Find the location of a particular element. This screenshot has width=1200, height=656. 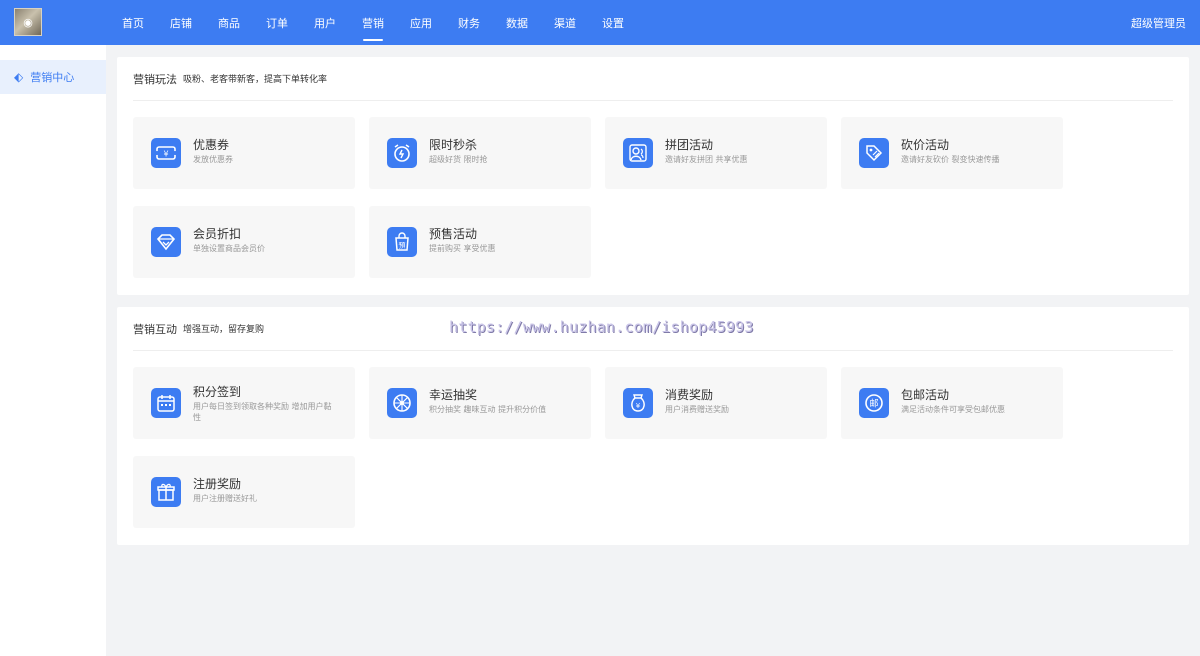

sidebar-item-label: 营销中心 is located at coordinates (52, 77).